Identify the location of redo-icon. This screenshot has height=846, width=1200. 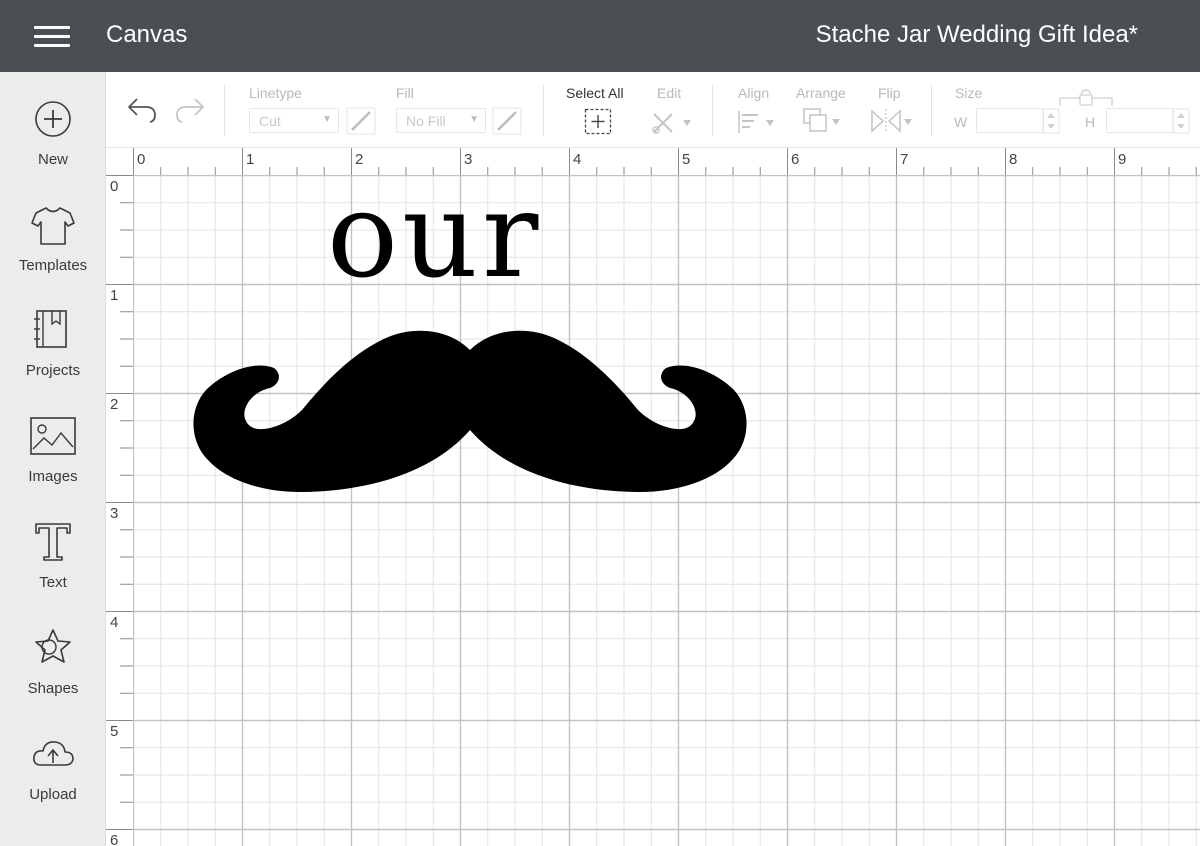
(190, 110).